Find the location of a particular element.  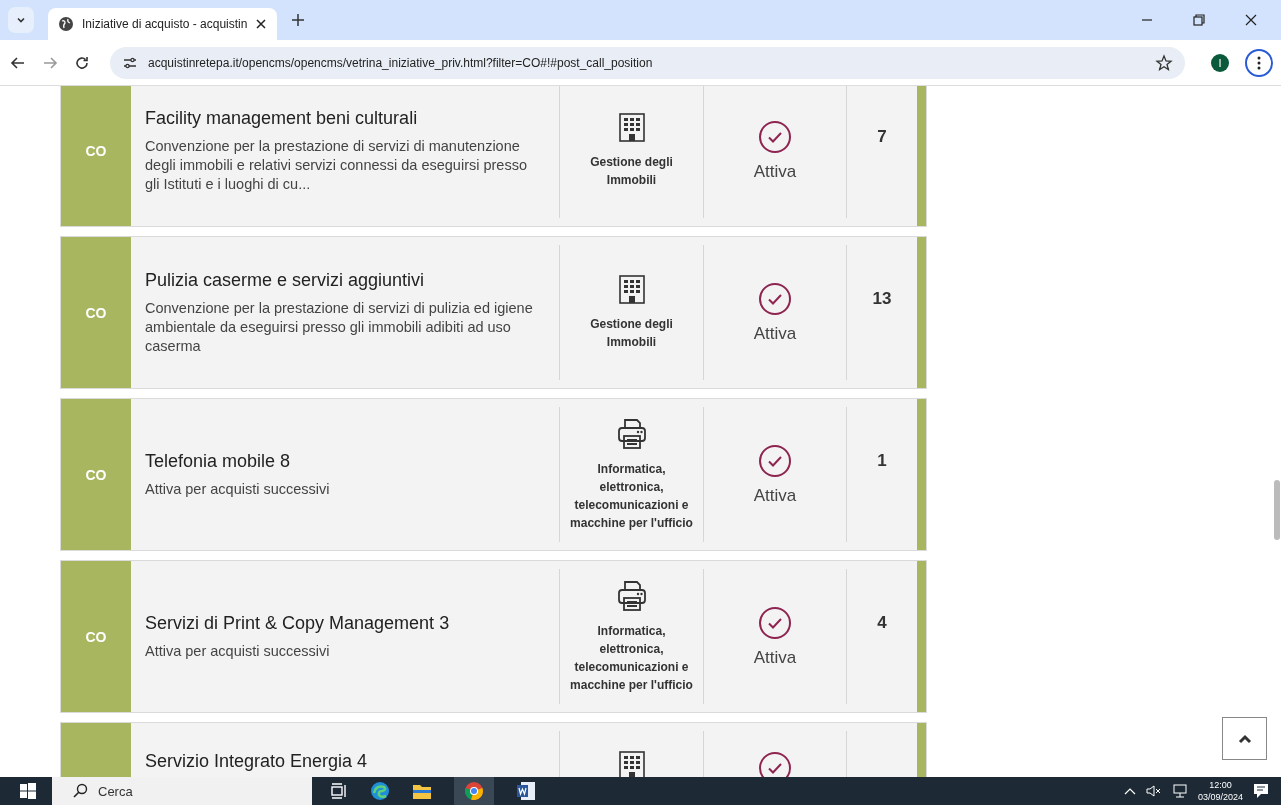

count-value: 13 is located at coordinates (882, 299).